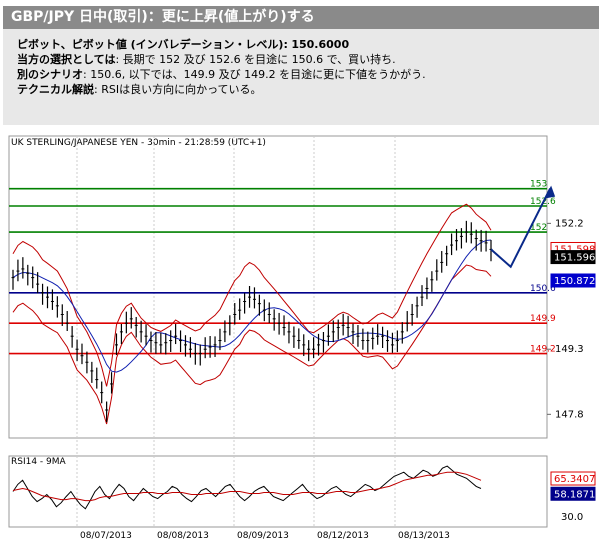  What do you see at coordinates (55, 89) in the screenshot?
I see `technical-label: テクニカル解説` at bounding box center [55, 89].